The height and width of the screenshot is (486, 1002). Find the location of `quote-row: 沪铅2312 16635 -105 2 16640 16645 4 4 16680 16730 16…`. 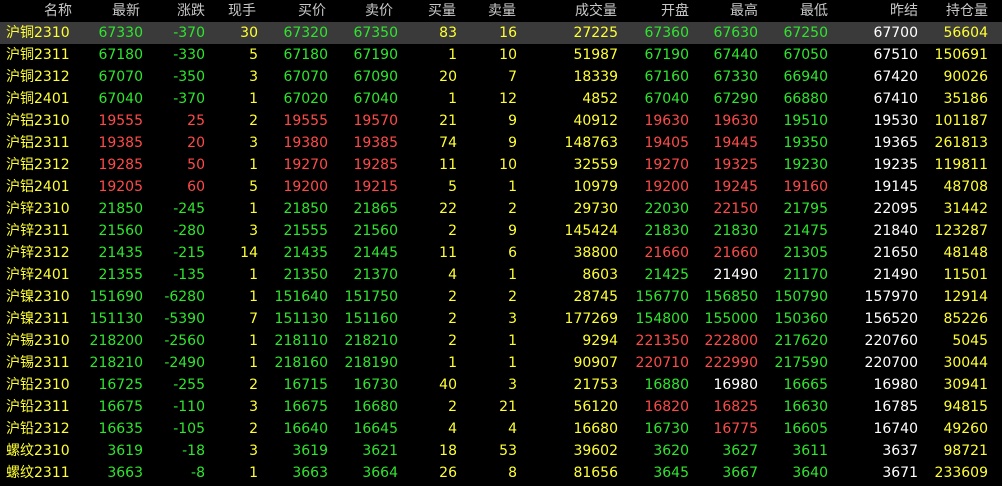

quote-row: 沪铅2312 16635 -105 2 16640 16645 4 4 16680 16730 16… is located at coordinates (501, 429).